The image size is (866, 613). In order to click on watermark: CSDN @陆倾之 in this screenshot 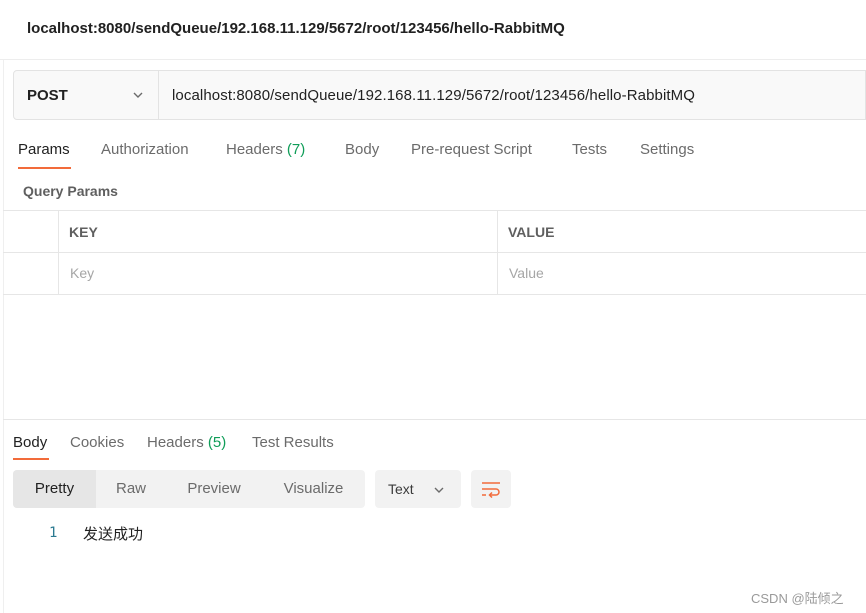, I will do `click(797, 598)`.